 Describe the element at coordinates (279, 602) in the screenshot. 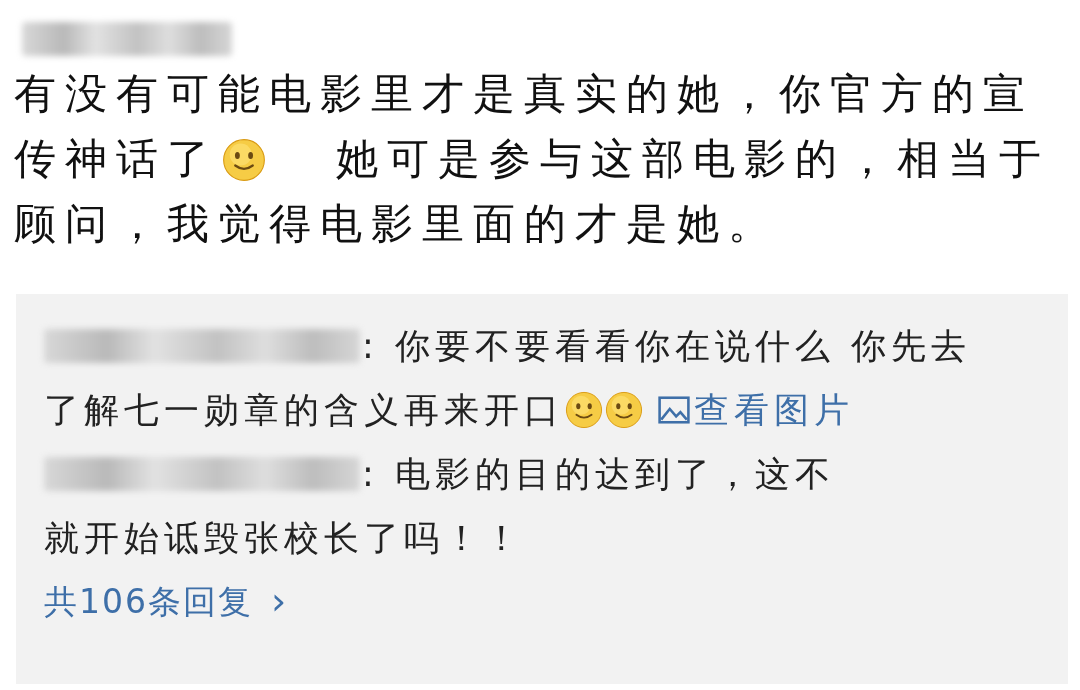

I see `chevron-right-icon: ›` at that location.